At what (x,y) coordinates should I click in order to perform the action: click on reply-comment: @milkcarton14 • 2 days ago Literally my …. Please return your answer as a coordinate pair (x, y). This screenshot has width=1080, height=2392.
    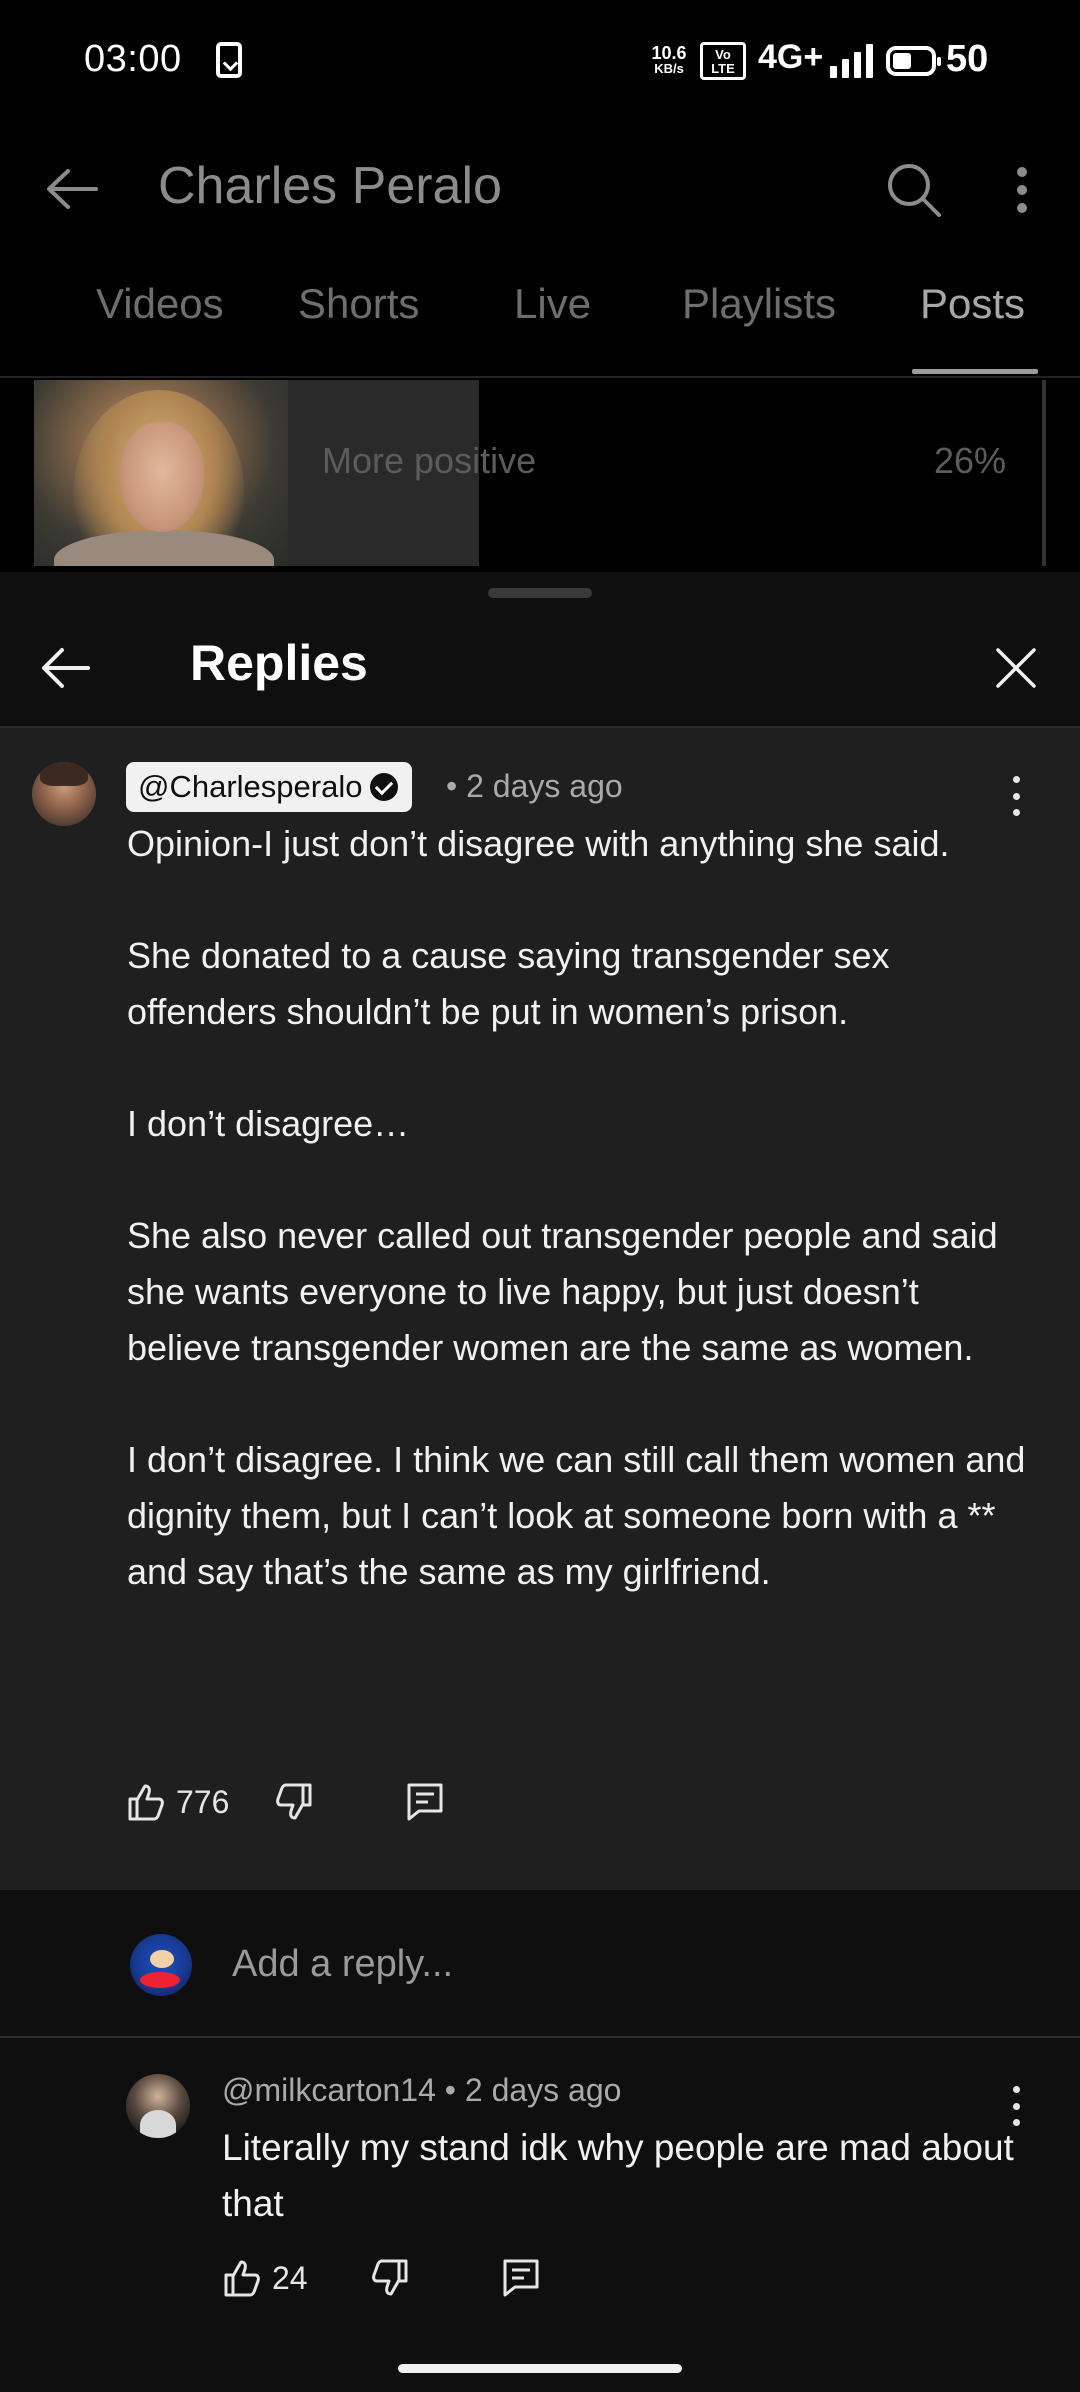
    Looking at the image, I should click on (540, 2215).